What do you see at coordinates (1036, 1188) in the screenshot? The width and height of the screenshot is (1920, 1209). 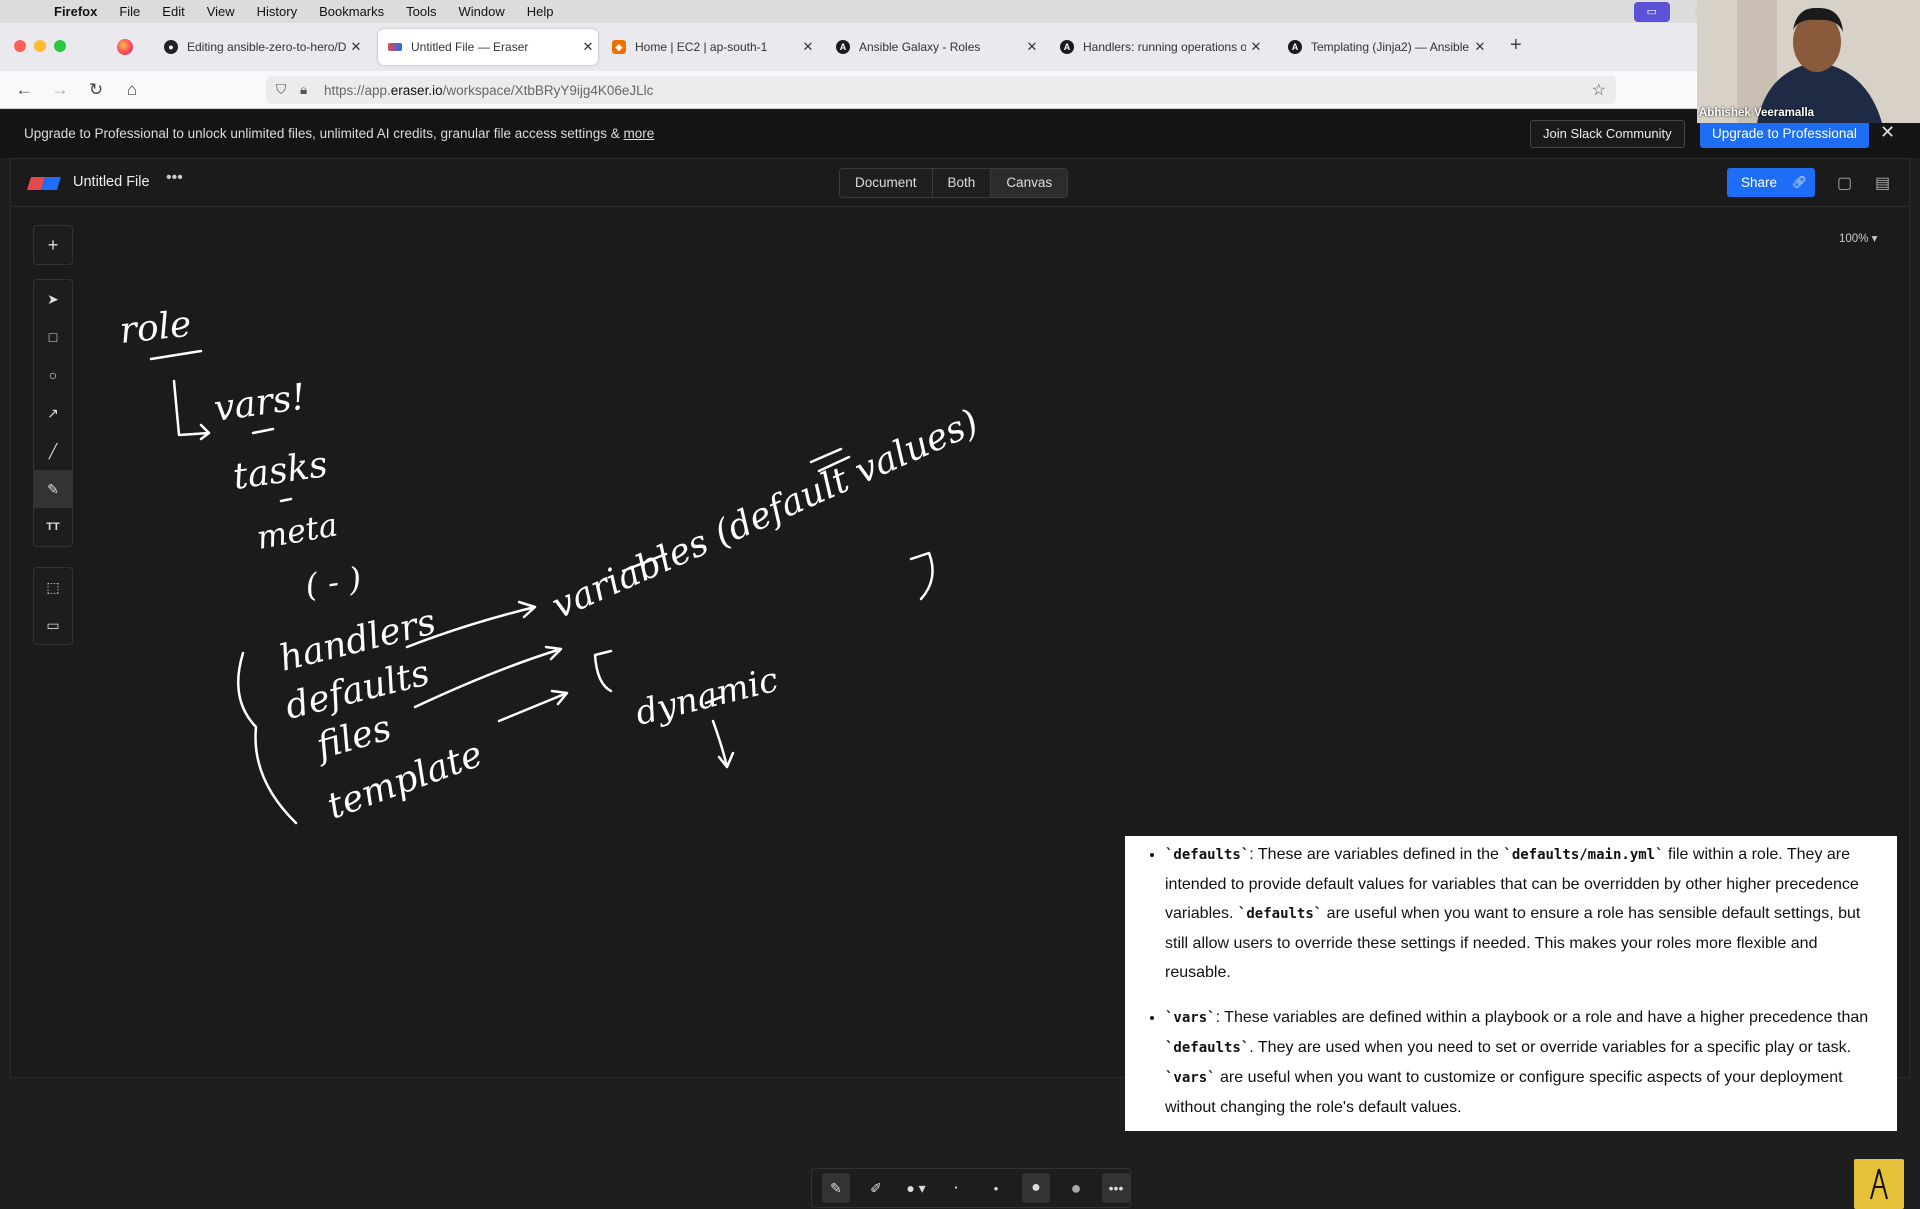 I see `stroke-m-icon: ●` at bounding box center [1036, 1188].